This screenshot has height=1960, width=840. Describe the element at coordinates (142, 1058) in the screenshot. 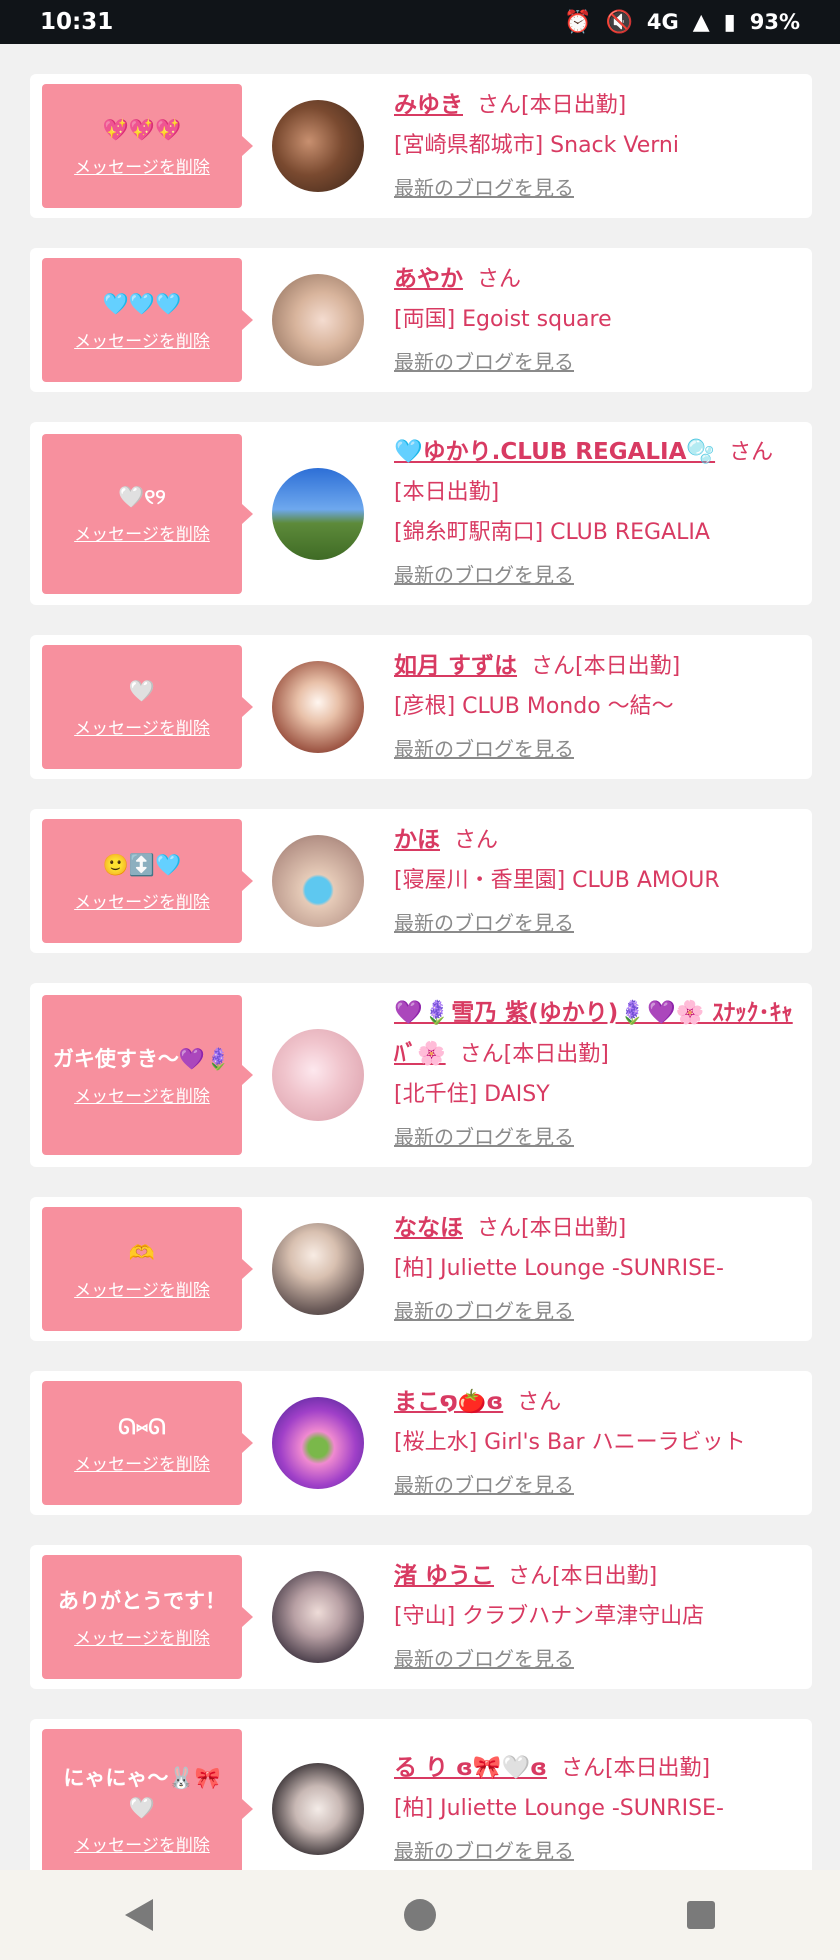

I see `message-text: ガキ使すき〜💜🪻` at that location.